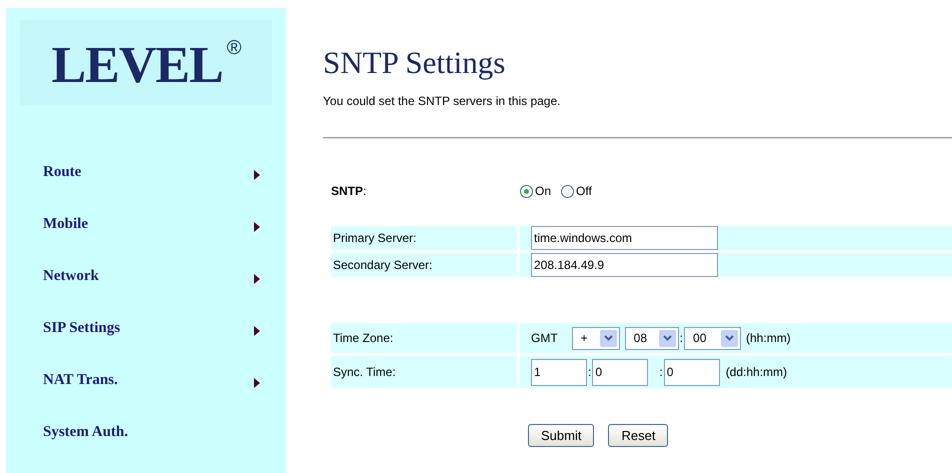  Describe the element at coordinates (363, 338) in the screenshot. I see `field-label: Time Zone:` at that location.